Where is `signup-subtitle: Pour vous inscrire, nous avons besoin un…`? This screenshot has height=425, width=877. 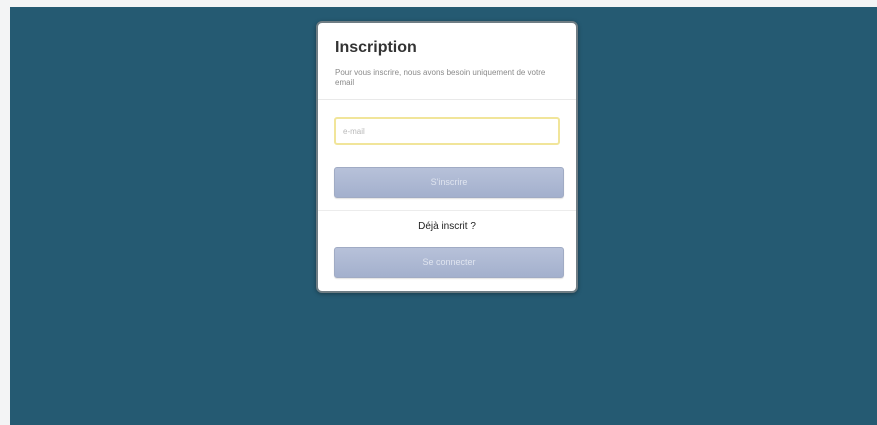
signup-subtitle: Pour vous inscrire, nous avons besoin un… is located at coordinates (440, 77).